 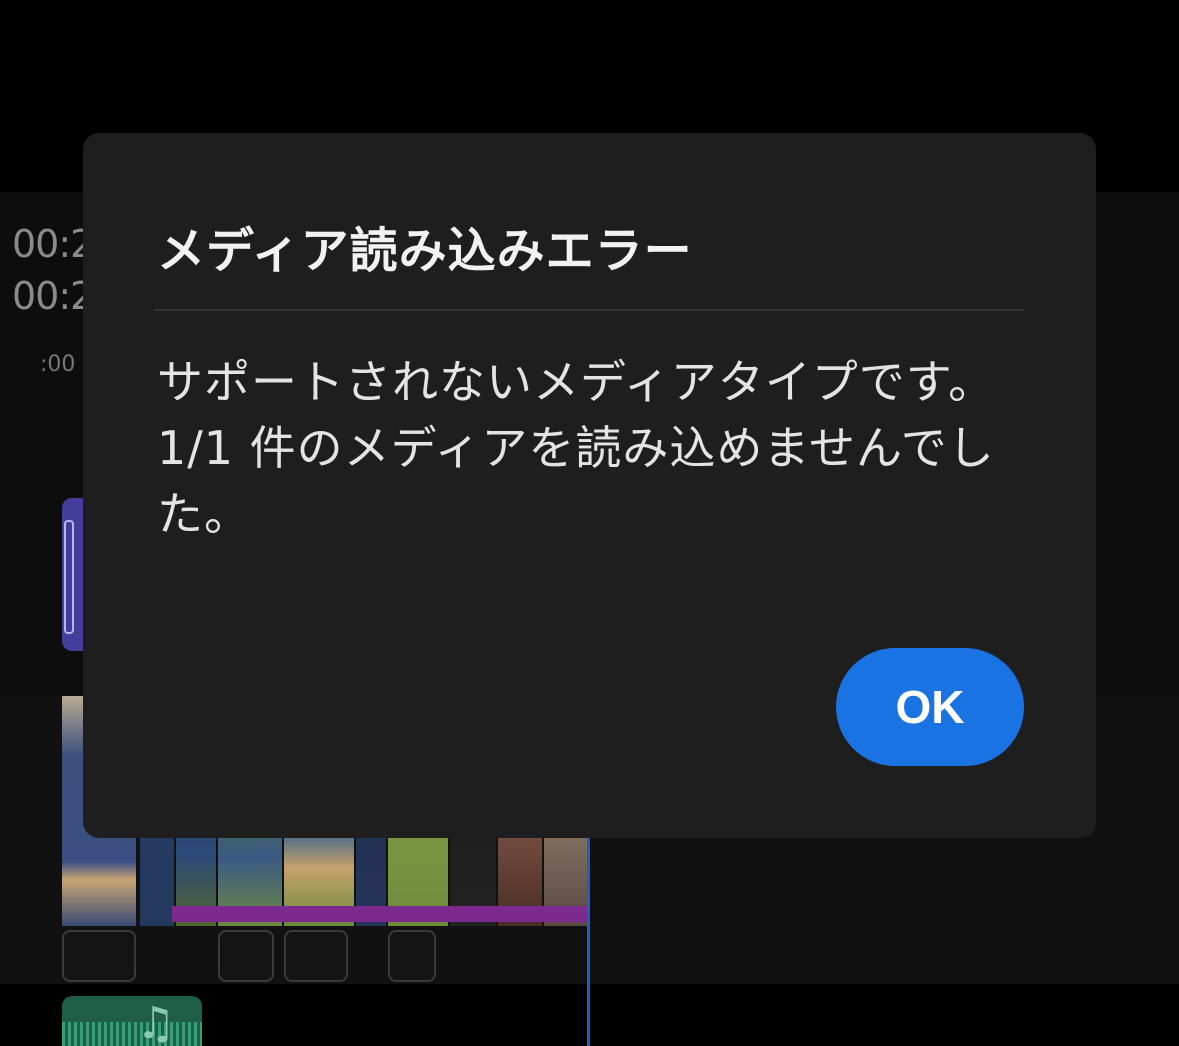 What do you see at coordinates (58, 364) in the screenshot?
I see `timeline-ruler-label: :00` at bounding box center [58, 364].